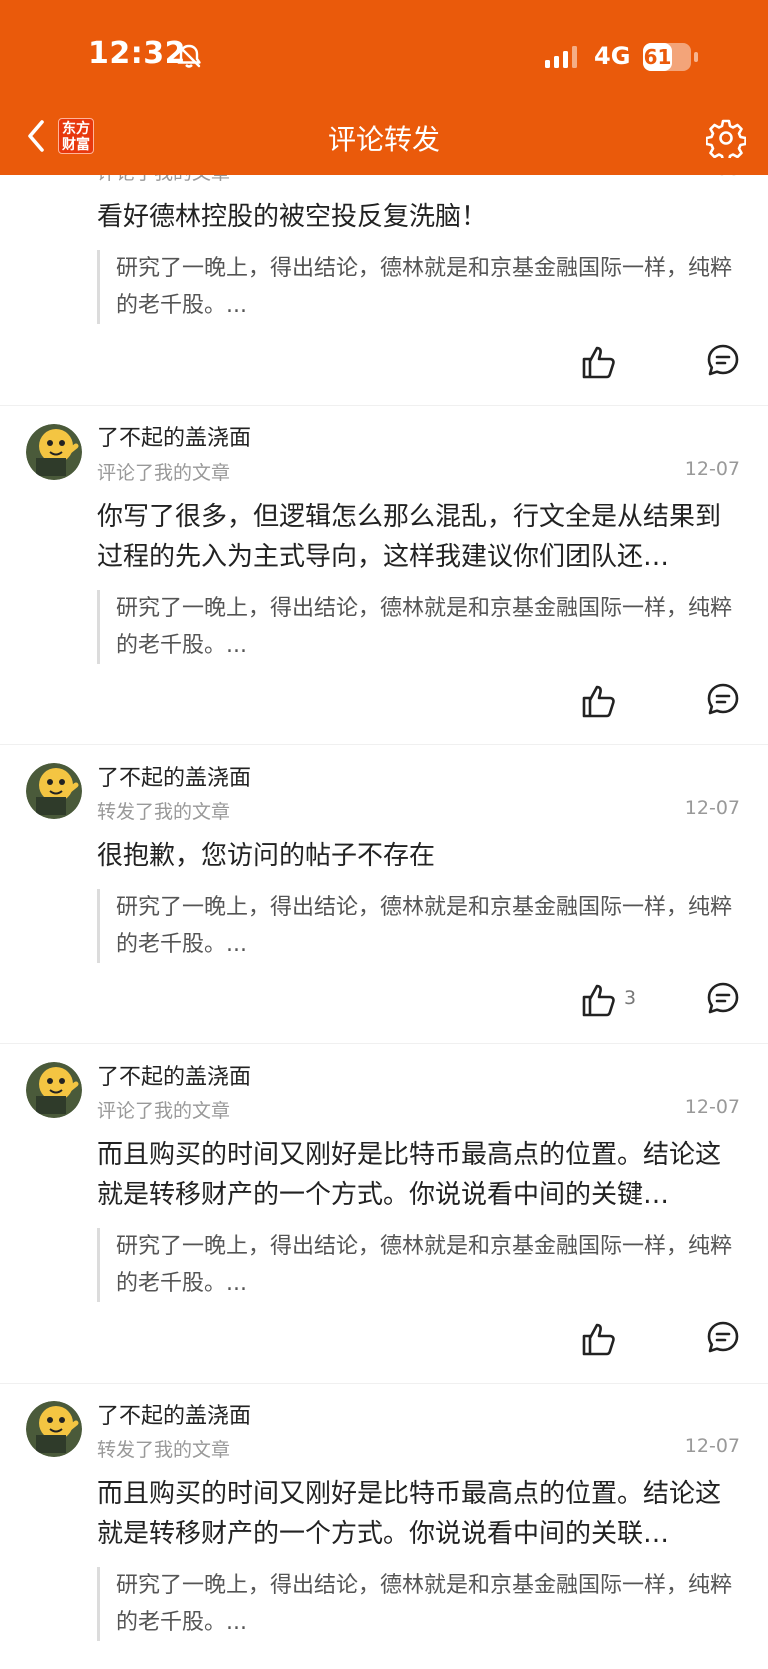 This screenshot has height=1669, width=768. Describe the element at coordinates (419, 856) in the screenshot. I see `comment-text: 很抱歉，您访问的帖子不存在` at that location.